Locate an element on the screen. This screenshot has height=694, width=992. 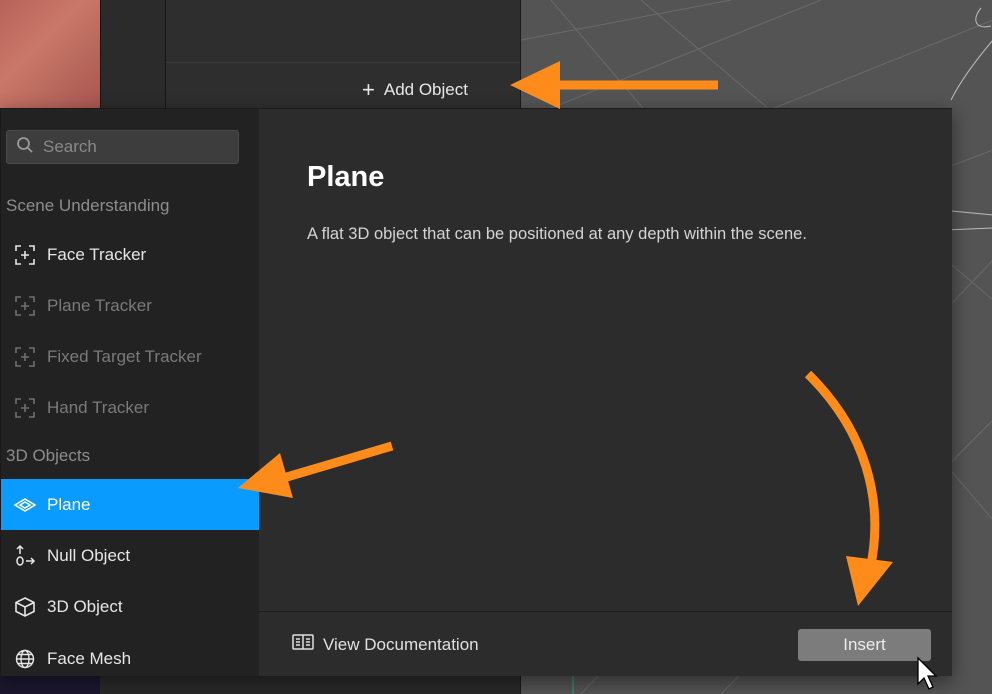
face-mesh-icon is located at coordinates (25, 659).